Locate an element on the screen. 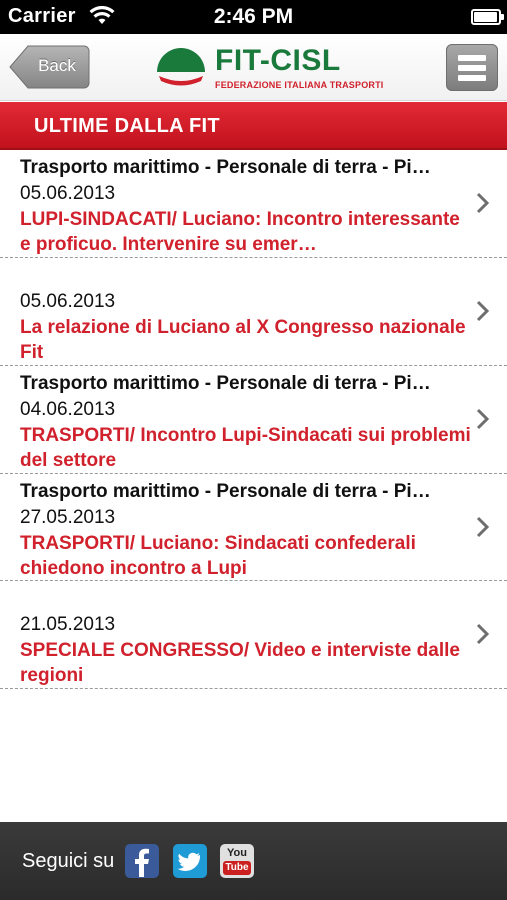 This screenshot has width=507, height=900. fit-cisl-logo: FIT-CISL FEDERAZIONE ITALIANA TRASPORTI is located at coordinates (268, 68).